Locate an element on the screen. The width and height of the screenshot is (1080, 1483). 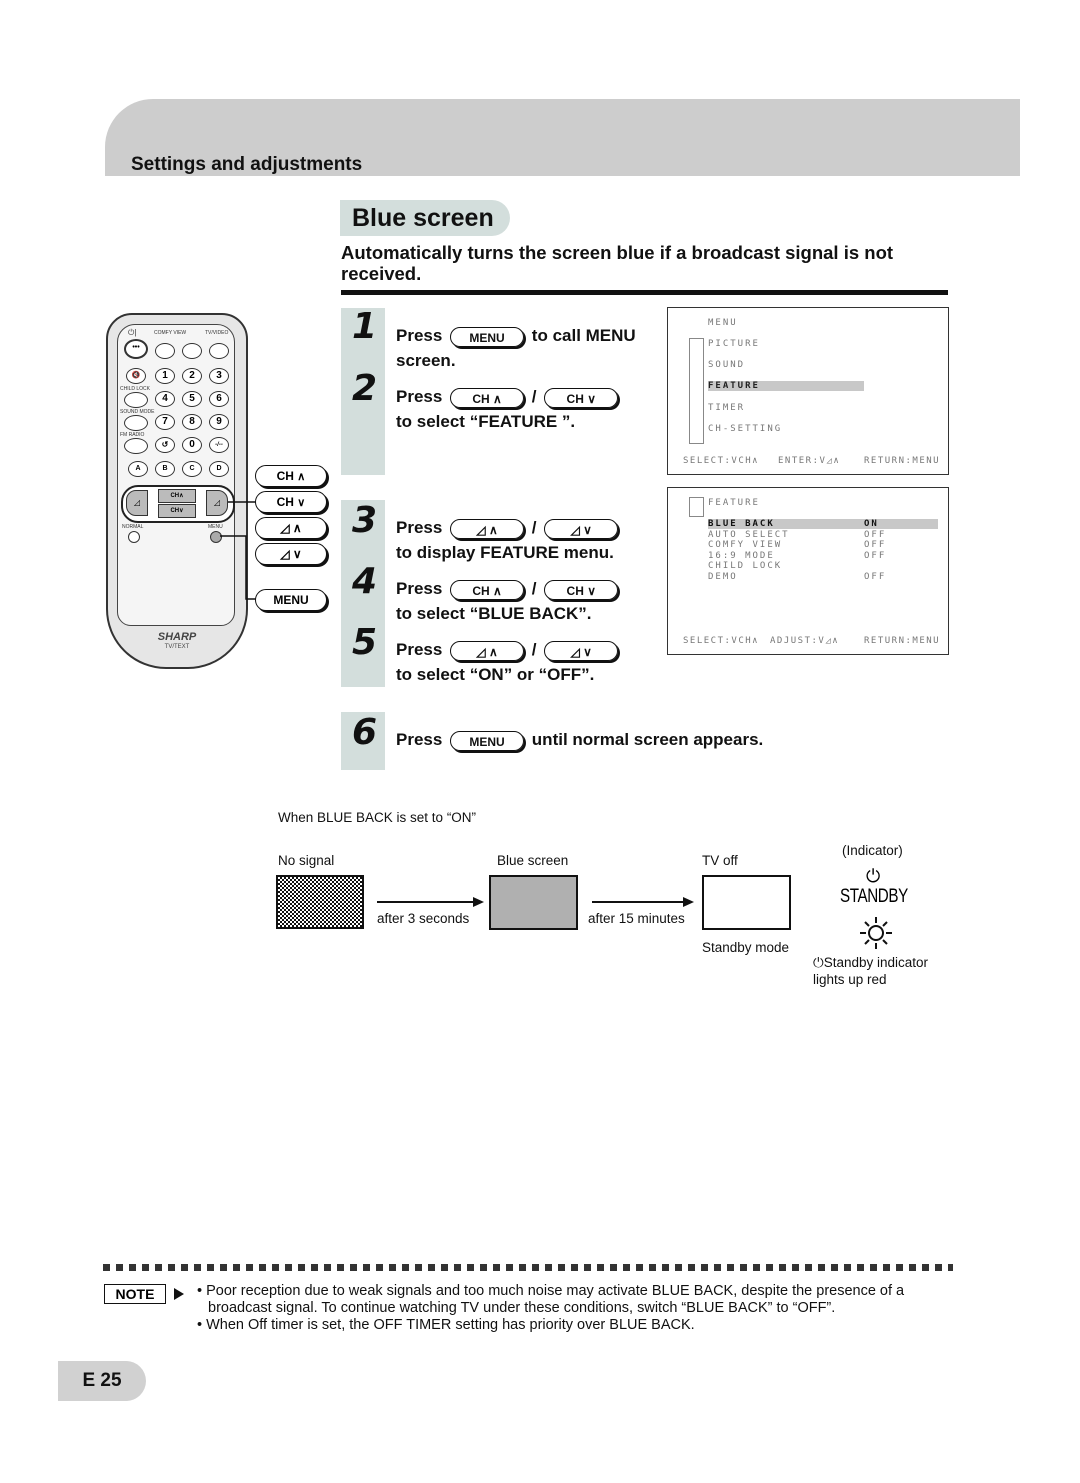
feature-footer-select: SELECT:VCH∧ is located at coordinates (721, 641).